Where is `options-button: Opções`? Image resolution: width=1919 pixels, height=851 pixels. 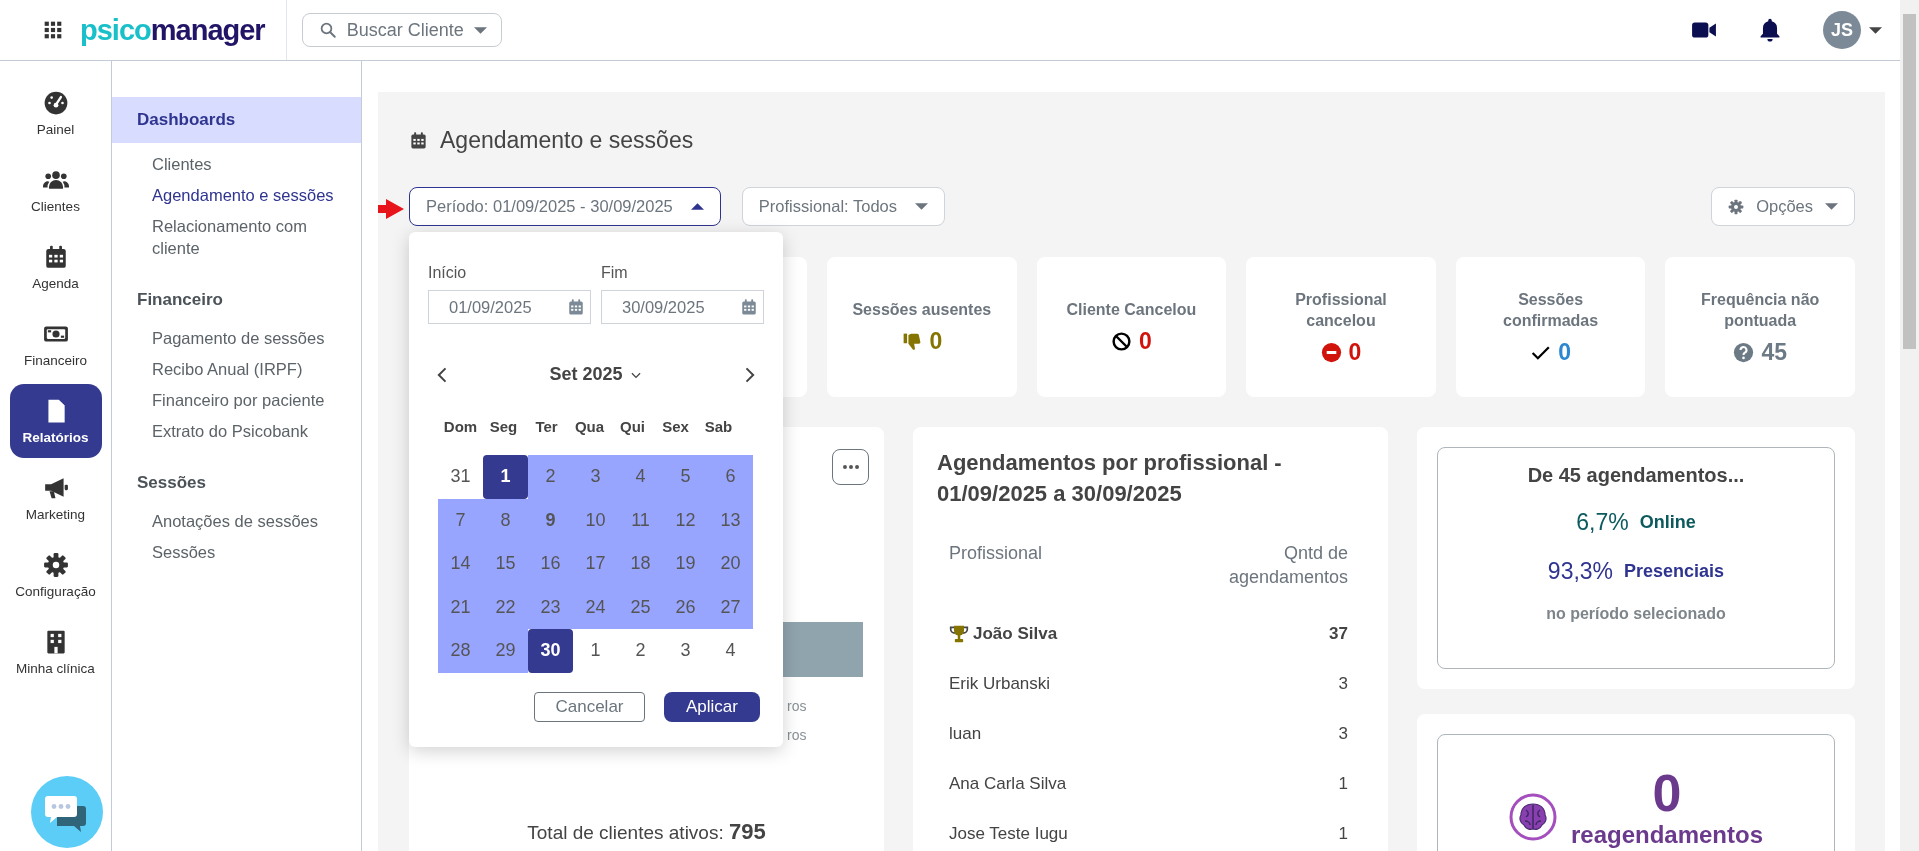 options-button: Opções is located at coordinates (1783, 206).